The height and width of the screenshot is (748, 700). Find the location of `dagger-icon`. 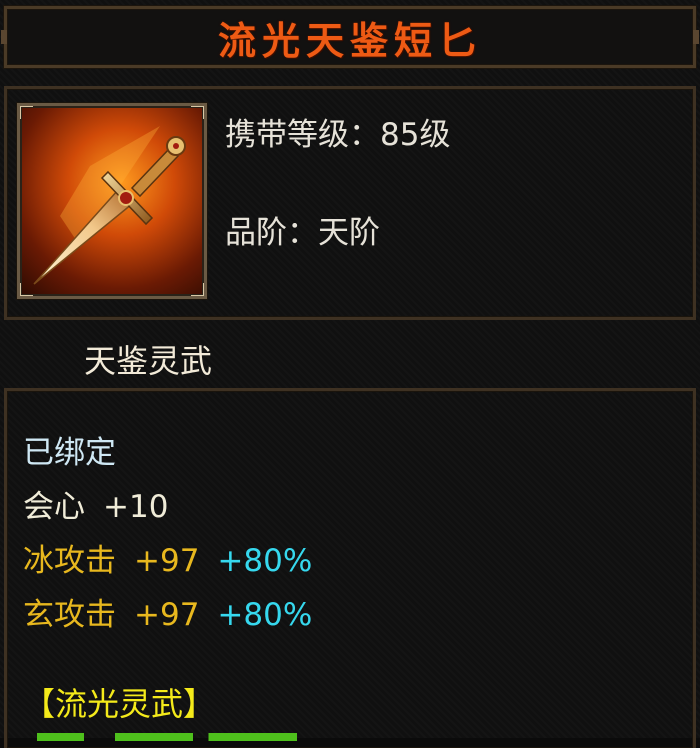

dagger-icon is located at coordinates (109, 205).